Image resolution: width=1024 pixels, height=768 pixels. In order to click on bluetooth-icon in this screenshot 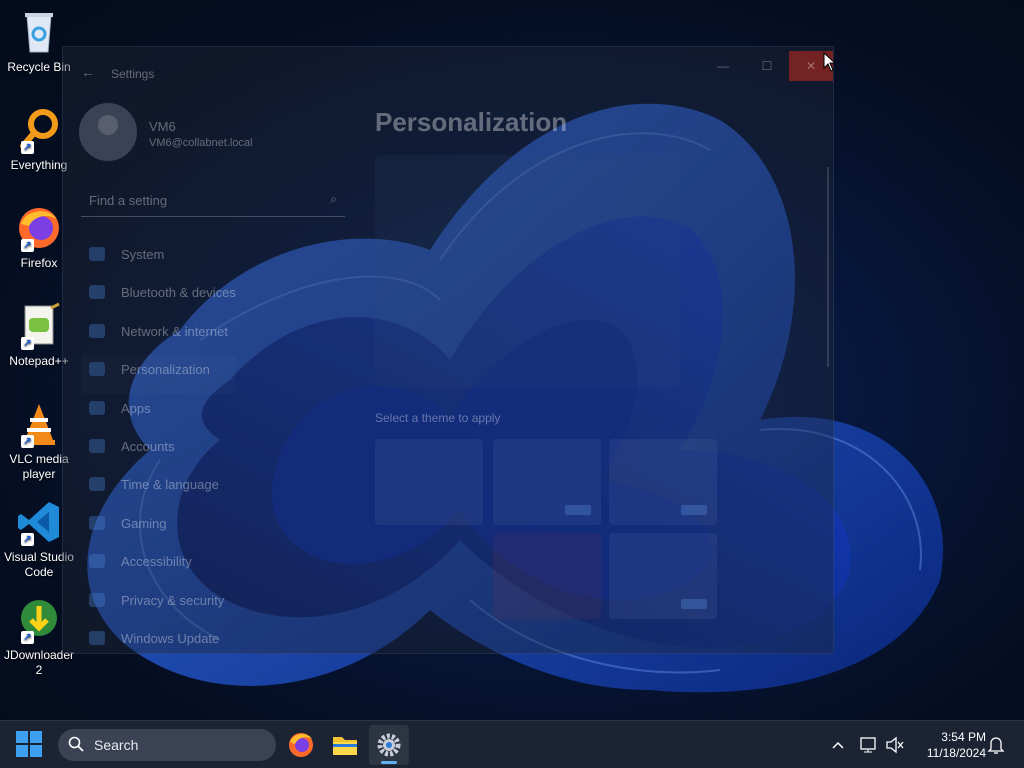, I will do `click(97, 292)`.